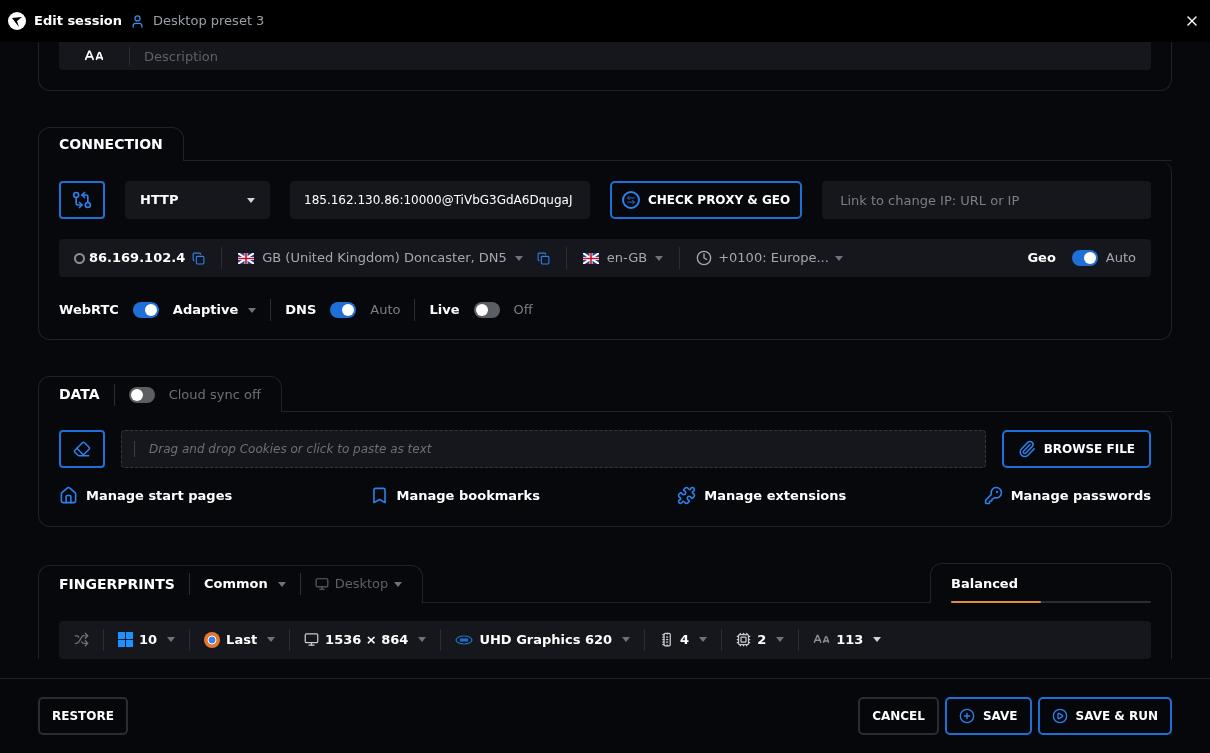 The height and width of the screenshot is (753, 1210). What do you see at coordinates (214, 310) in the screenshot?
I see `option-dropdown: Adaptive` at bounding box center [214, 310].